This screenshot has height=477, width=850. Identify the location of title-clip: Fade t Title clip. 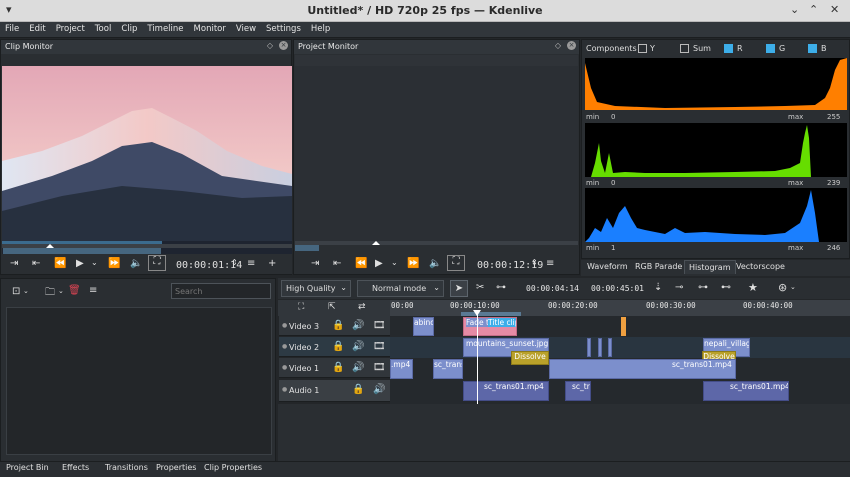
(490, 326).